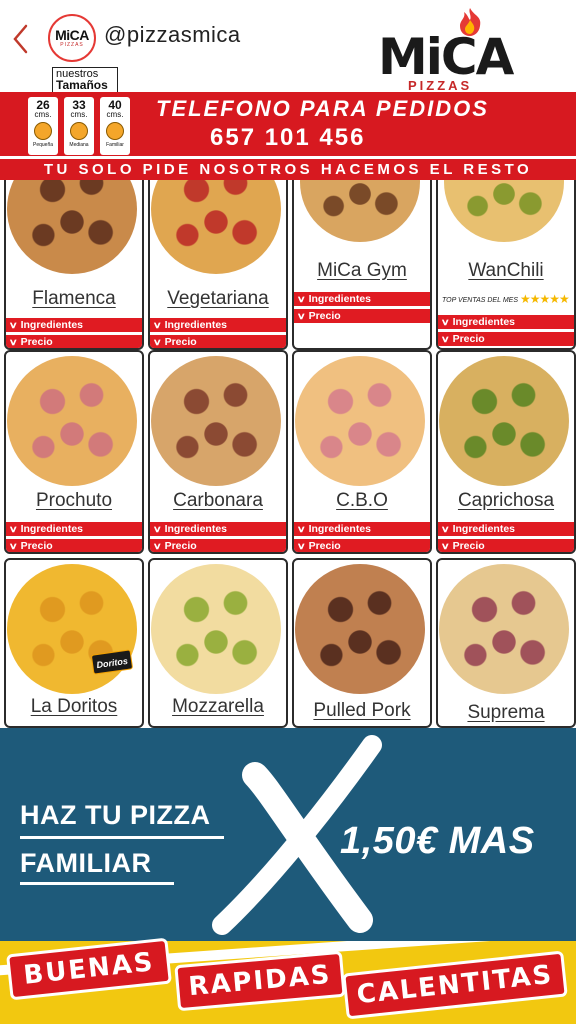 The height and width of the screenshot is (1024, 576). I want to click on pizza-card: Prochuto ∨ Ingredientes ∨ Precio, so click(74, 452).